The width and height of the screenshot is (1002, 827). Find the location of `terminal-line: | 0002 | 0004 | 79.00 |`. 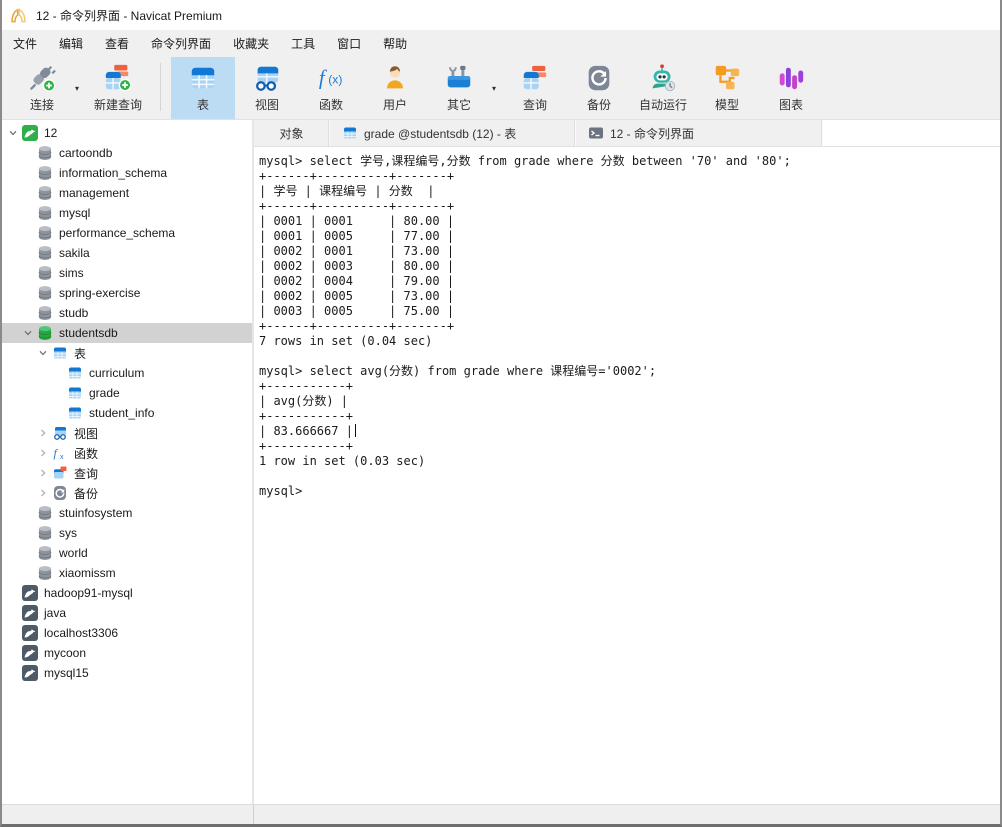

terminal-line: | 0002 | 0004 | 79.00 | is located at coordinates (627, 281).